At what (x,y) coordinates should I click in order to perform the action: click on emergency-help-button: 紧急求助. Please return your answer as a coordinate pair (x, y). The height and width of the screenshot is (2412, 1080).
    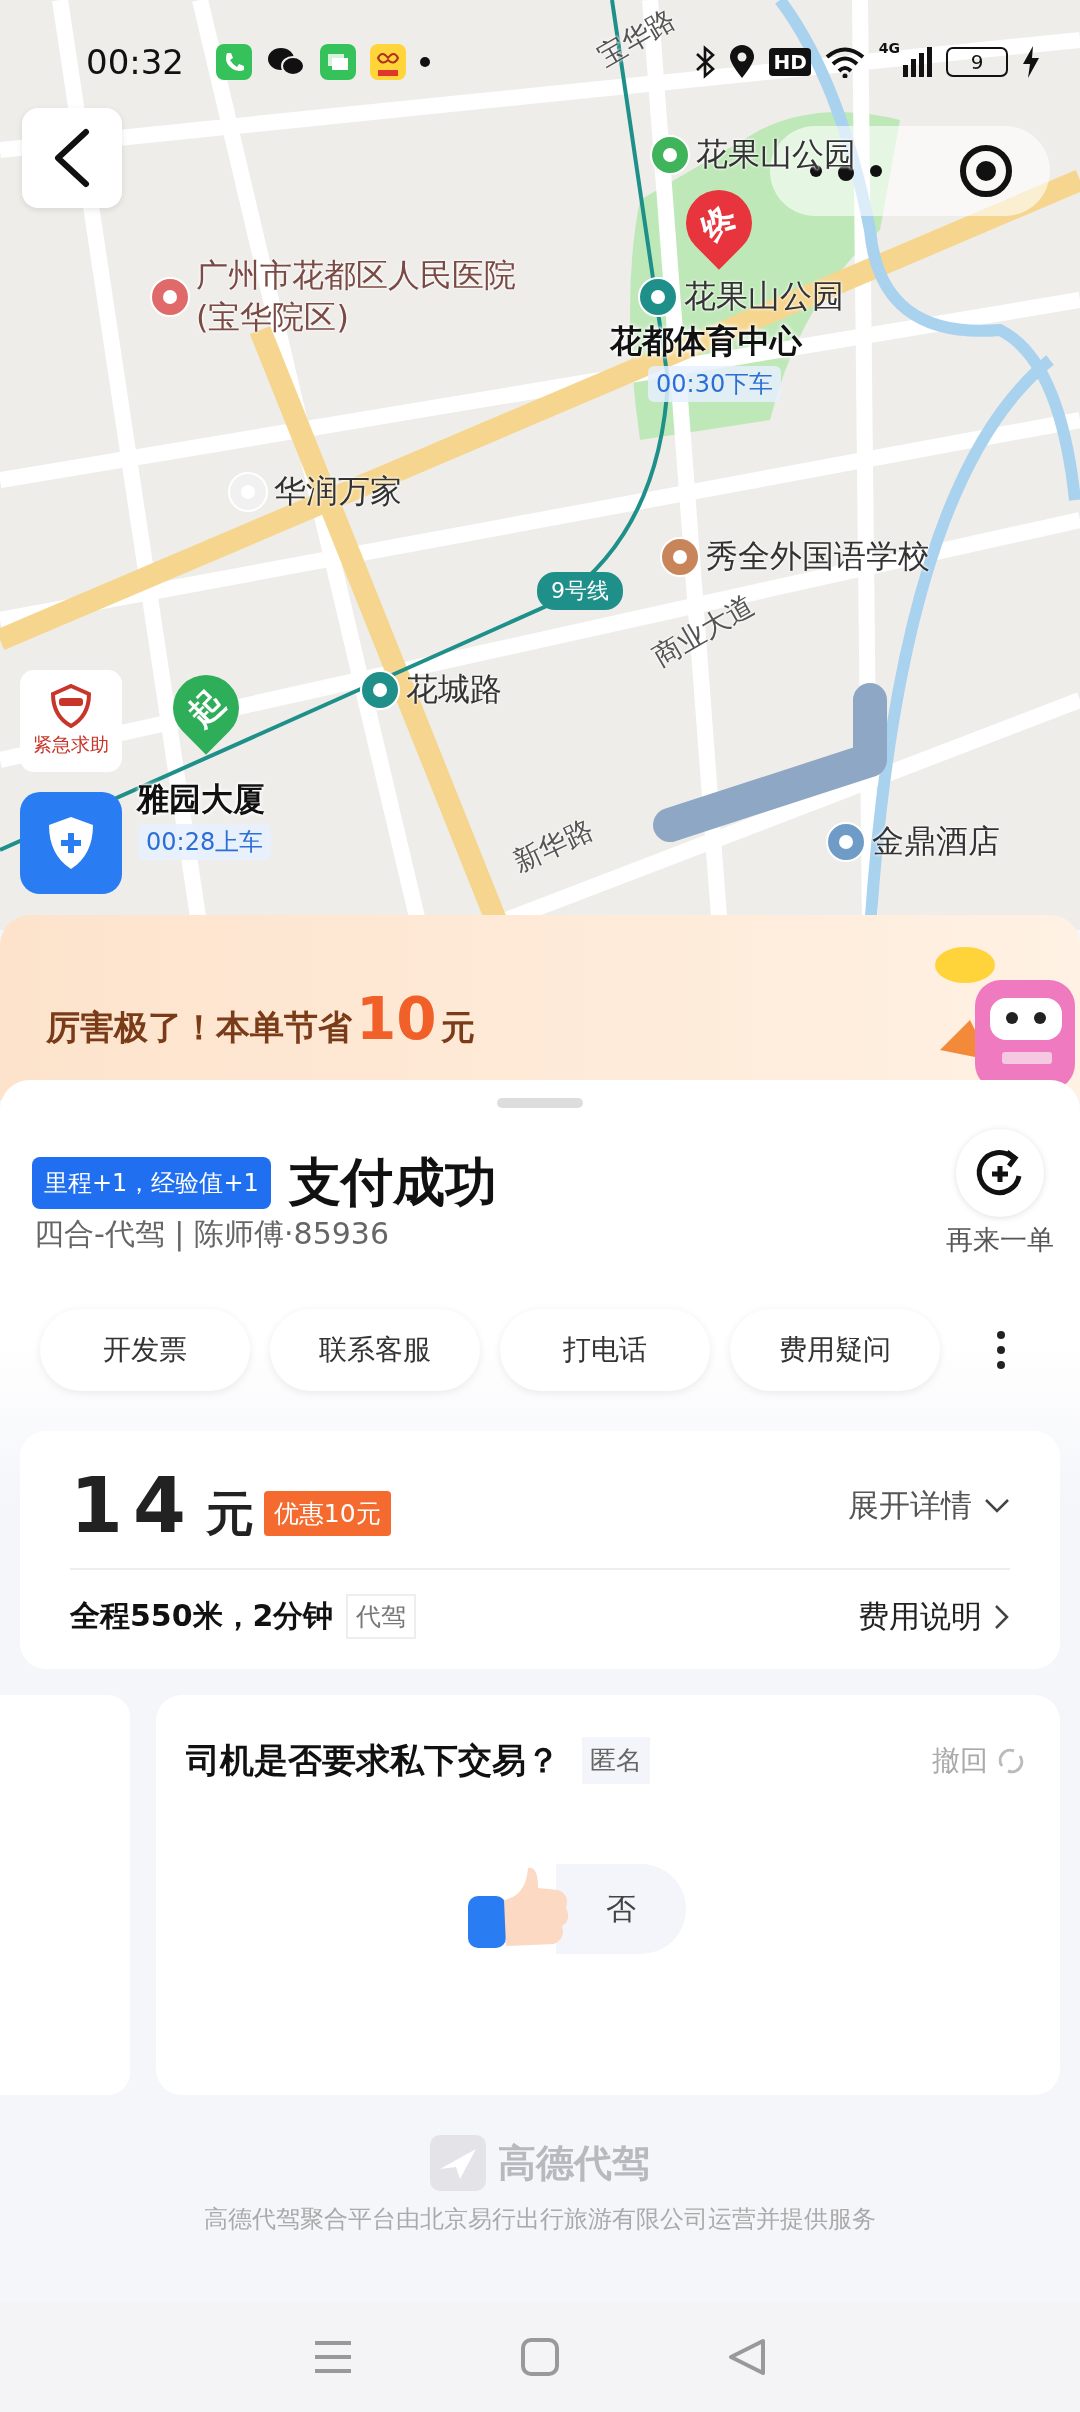
    Looking at the image, I should click on (71, 721).